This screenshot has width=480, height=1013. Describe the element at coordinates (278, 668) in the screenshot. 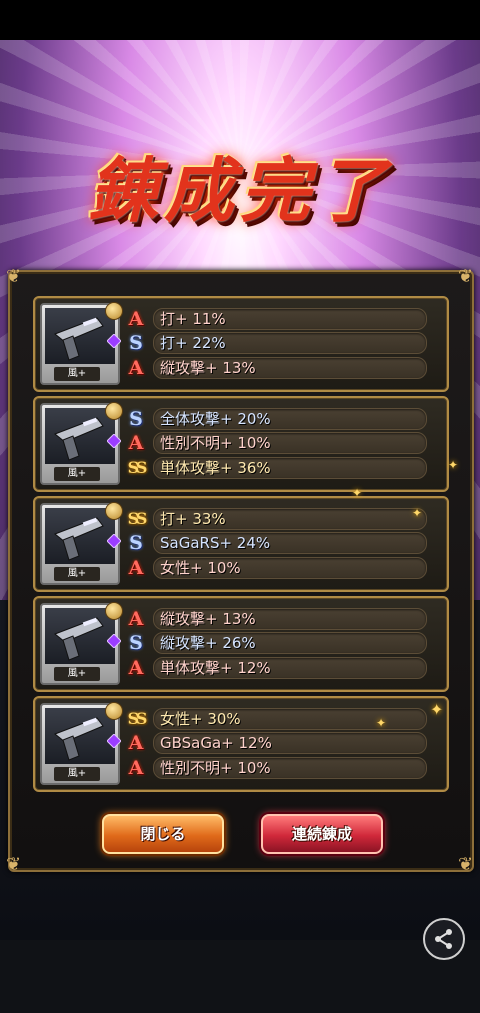

I see `stat-row: A 単体攻撃+ 12%` at that location.